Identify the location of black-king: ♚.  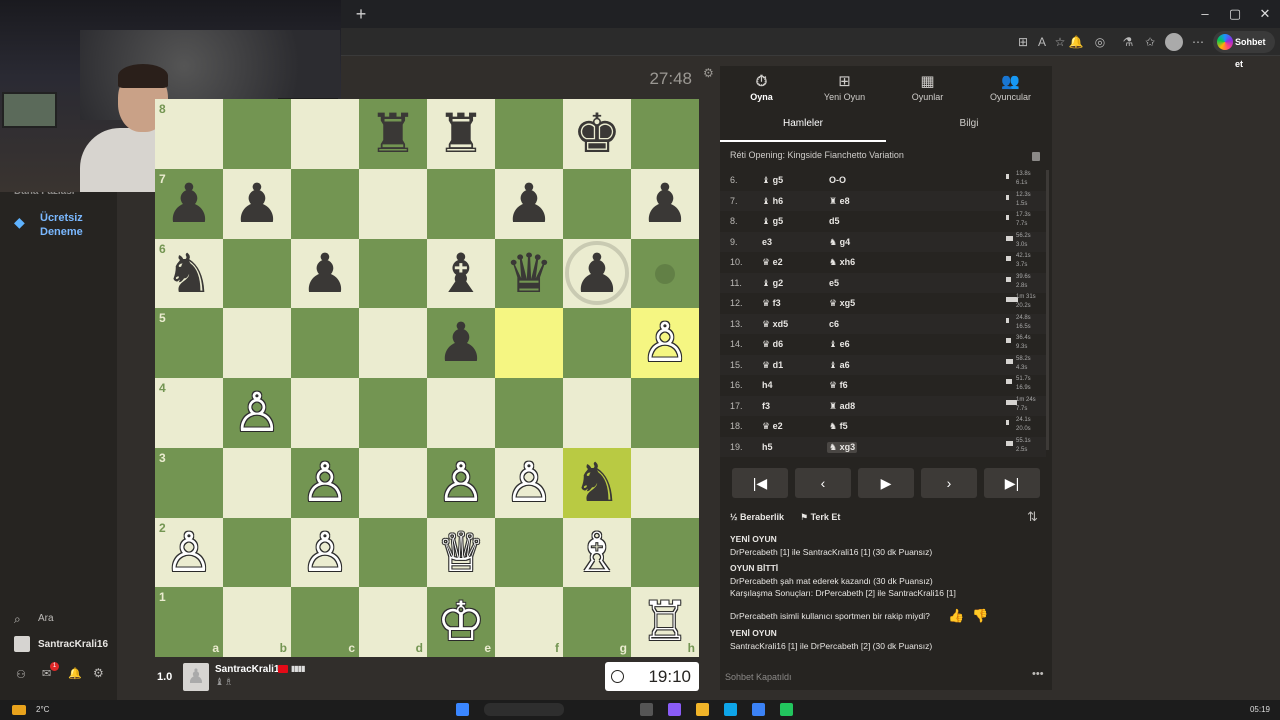
(597, 134).